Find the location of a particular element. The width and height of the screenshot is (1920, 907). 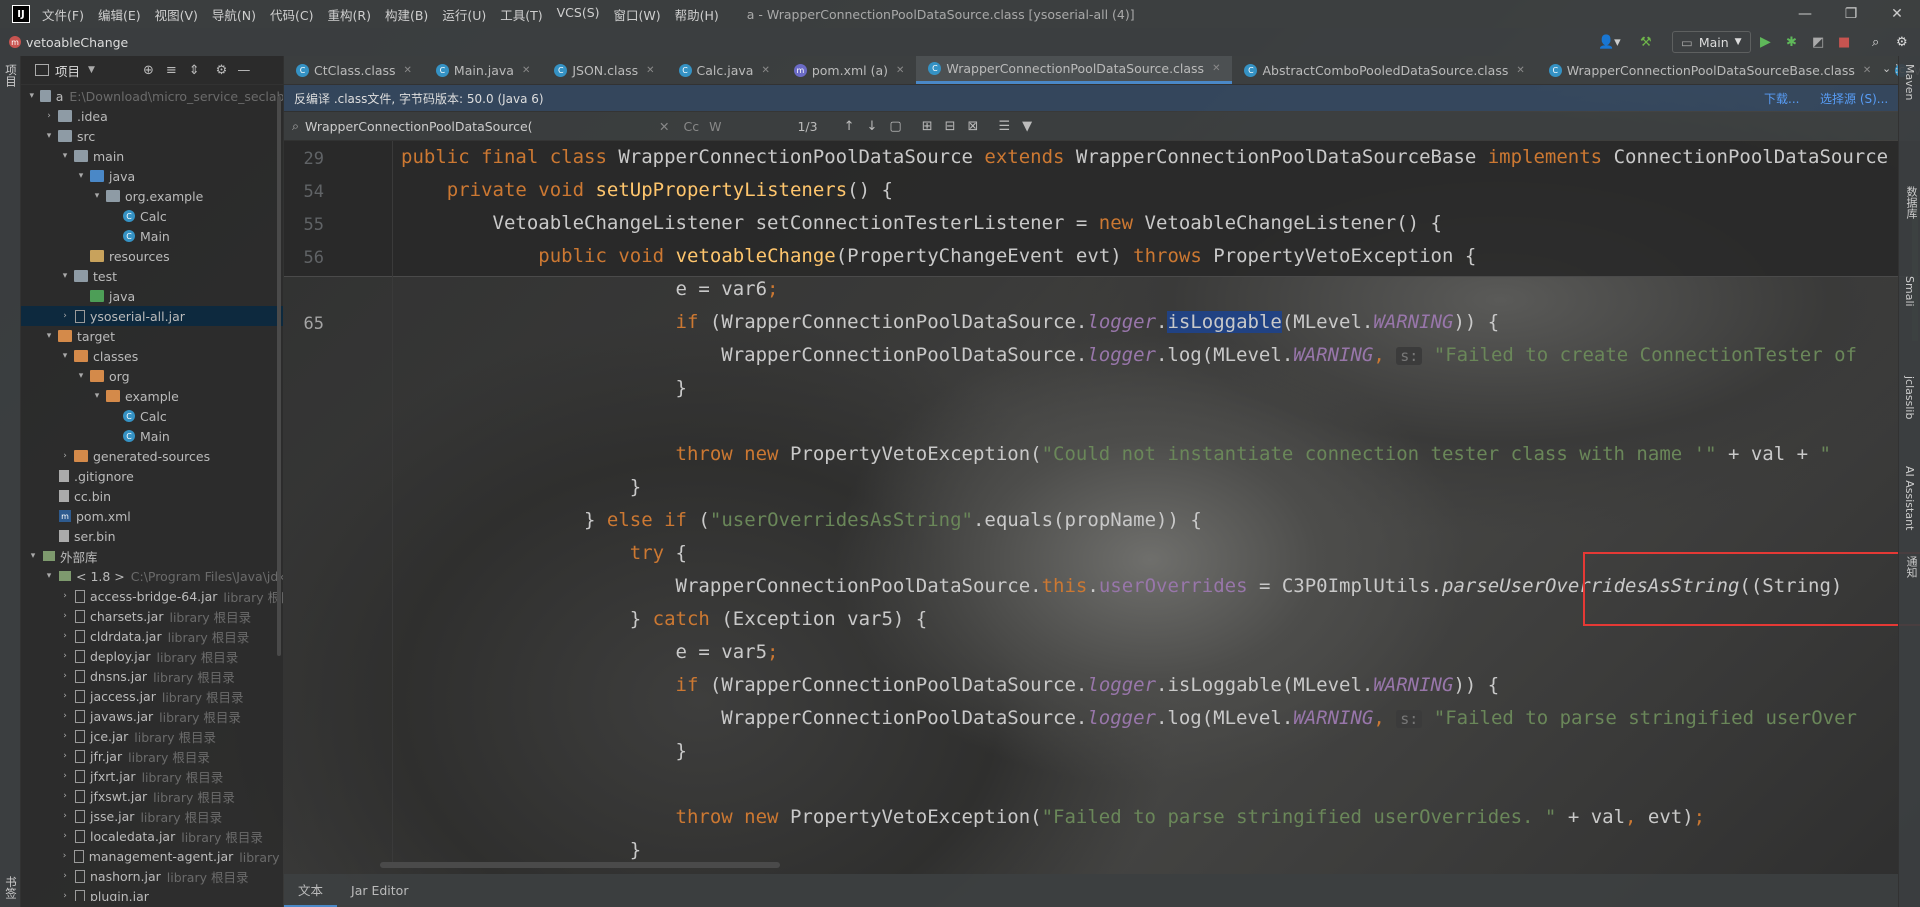

tree-item: › dnsns.jar library 根目录 is located at coordinates (152, 676).